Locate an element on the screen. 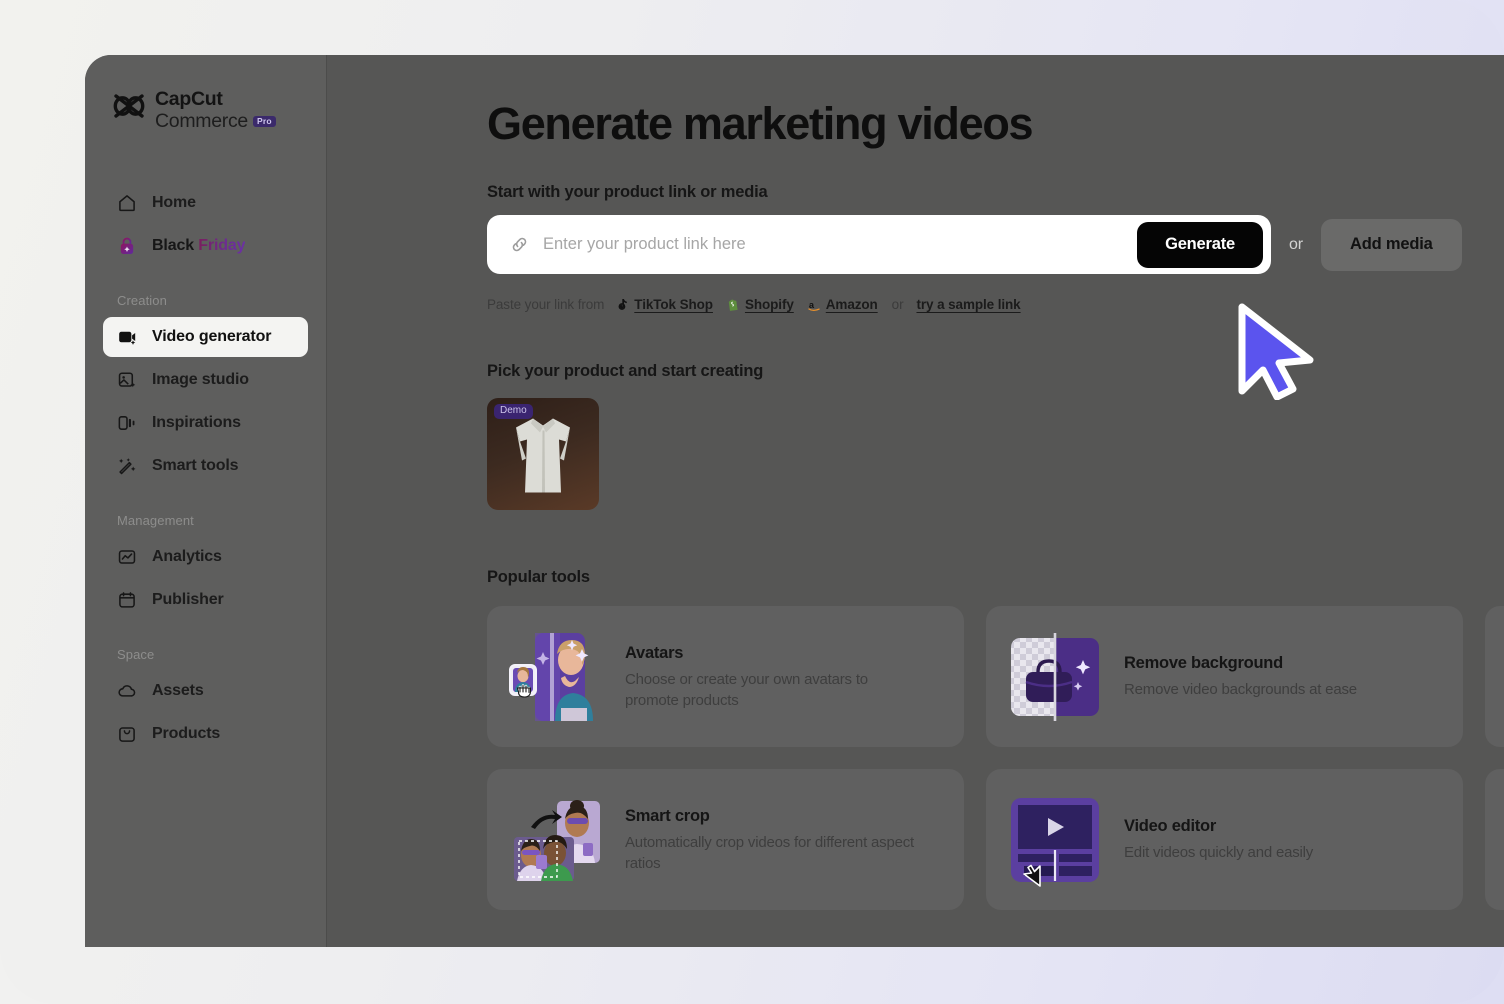 This screenshot has width=1504, height=1004. black-friday-word-black: Black is located at coordinates (175, 245).